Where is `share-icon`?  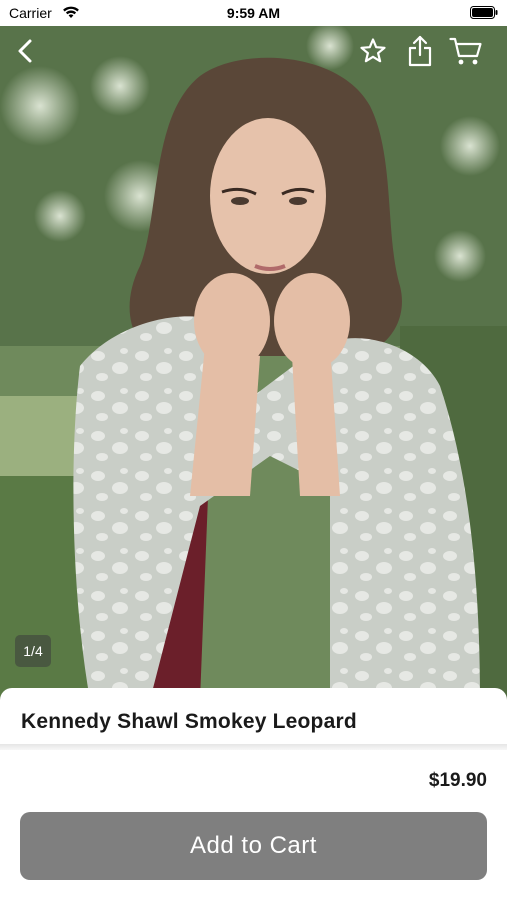 share-icon is located at coordinates (420, 53).